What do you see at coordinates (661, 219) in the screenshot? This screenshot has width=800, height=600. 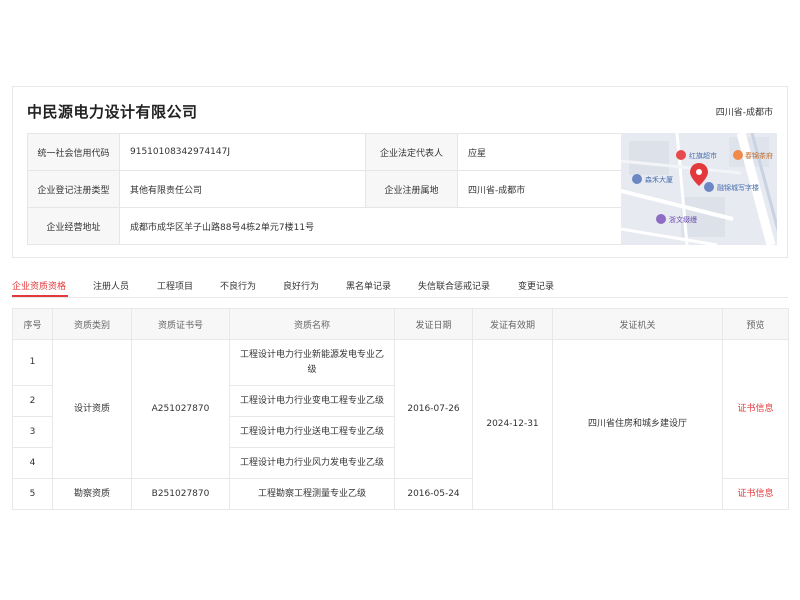 I see `garden-poi-icon` at bounding box center [661, 219].